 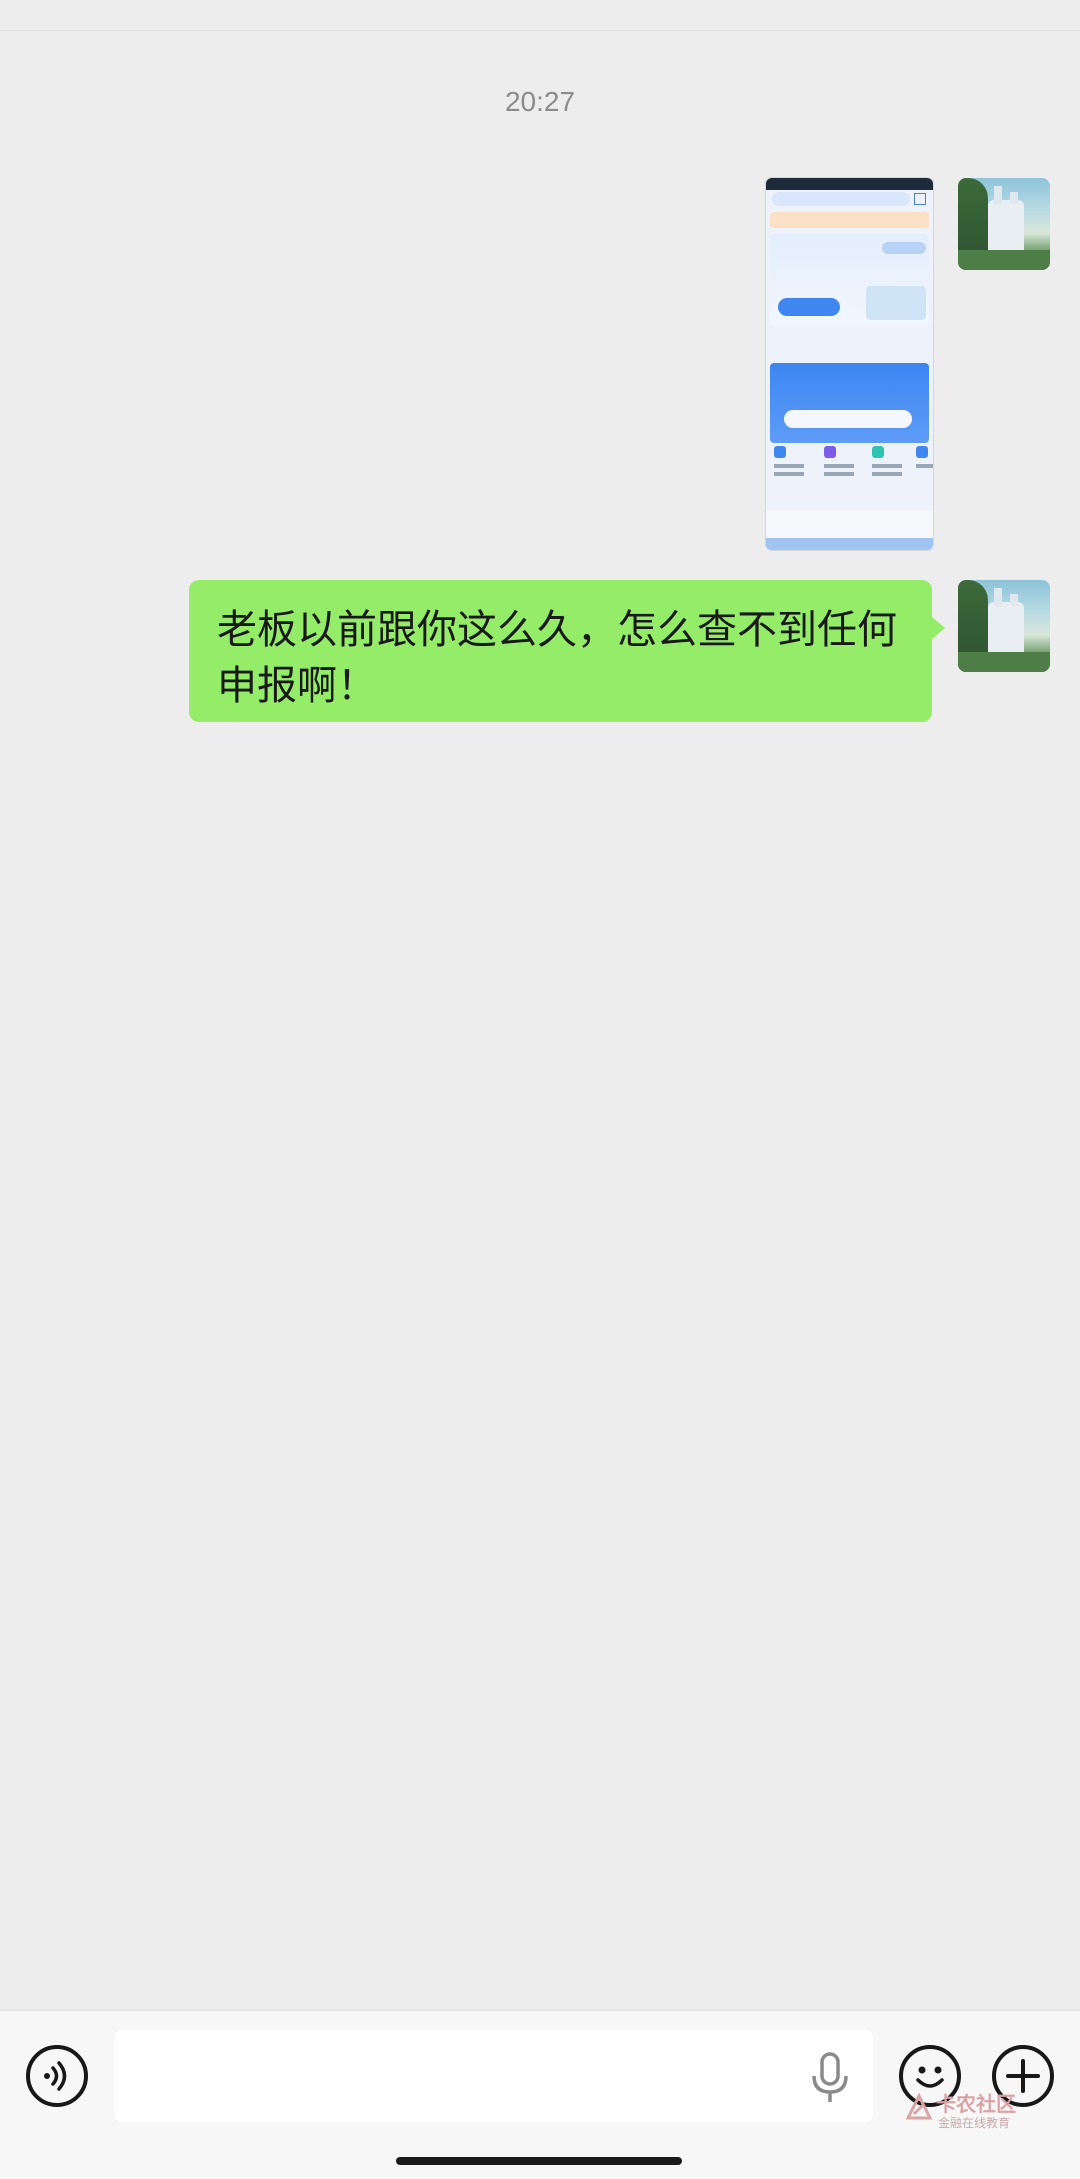 What do you see at coordinates (938, 628) in the screenshot?
I see `bubble-tail` at bounding box center [938, 628].